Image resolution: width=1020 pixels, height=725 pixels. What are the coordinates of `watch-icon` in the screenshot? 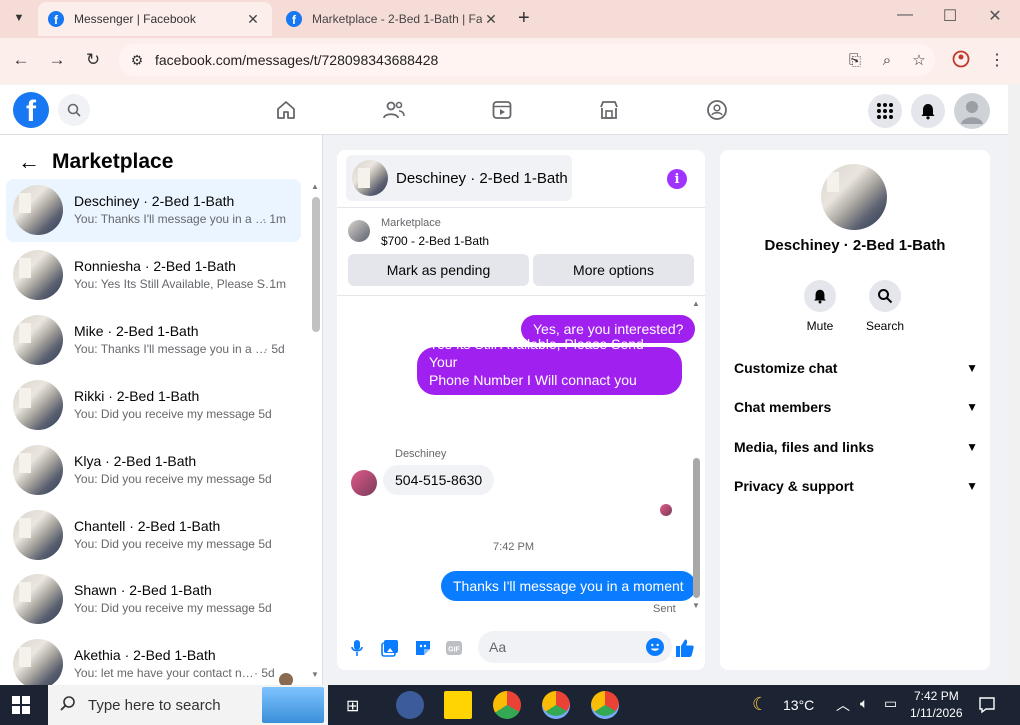 It's located at (502, 110).